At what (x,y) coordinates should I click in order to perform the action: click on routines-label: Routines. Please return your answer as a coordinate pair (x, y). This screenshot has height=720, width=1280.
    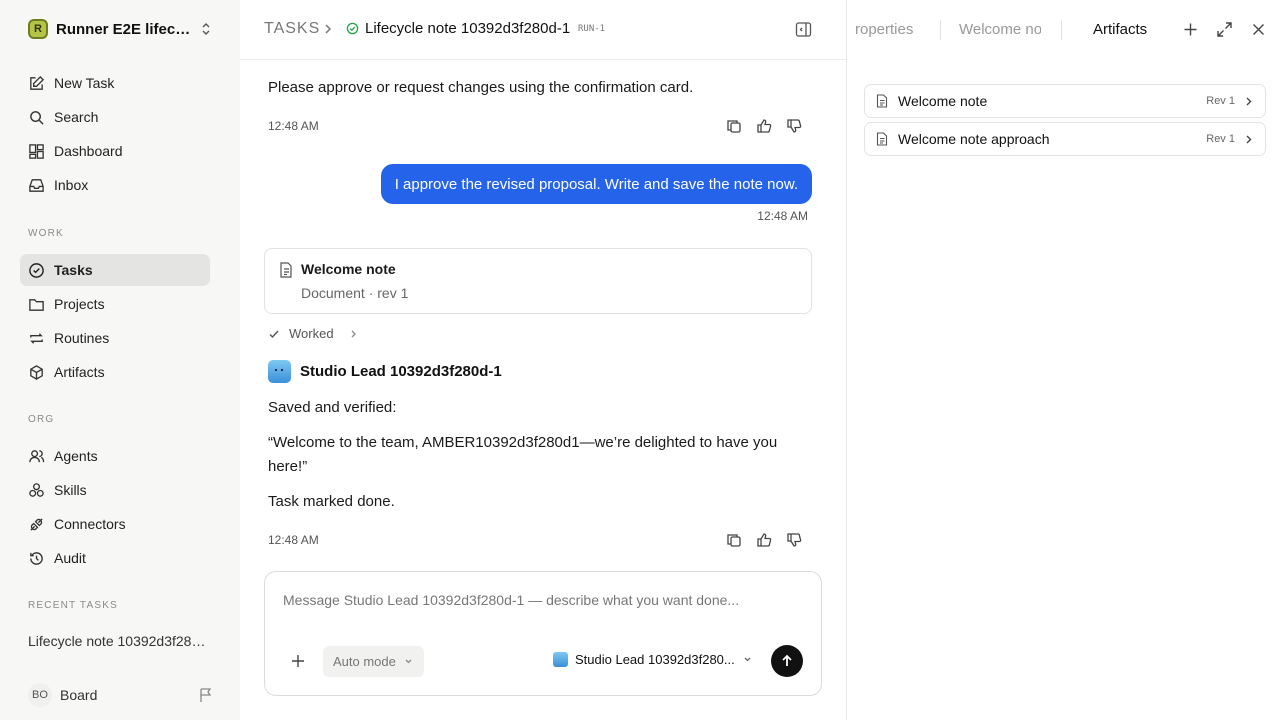
    Looking at the image, I should click on (82, 338).